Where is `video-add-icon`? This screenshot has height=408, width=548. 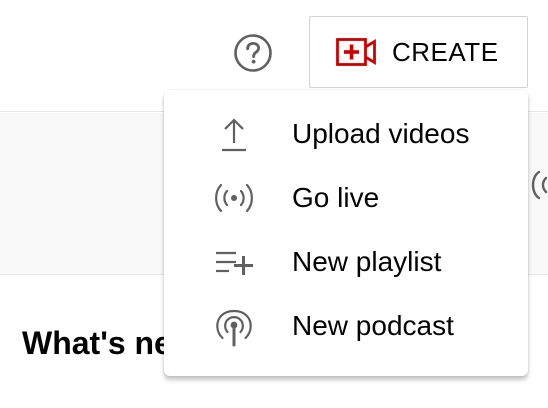 video-add-icon is located at coordinates (356, 52).